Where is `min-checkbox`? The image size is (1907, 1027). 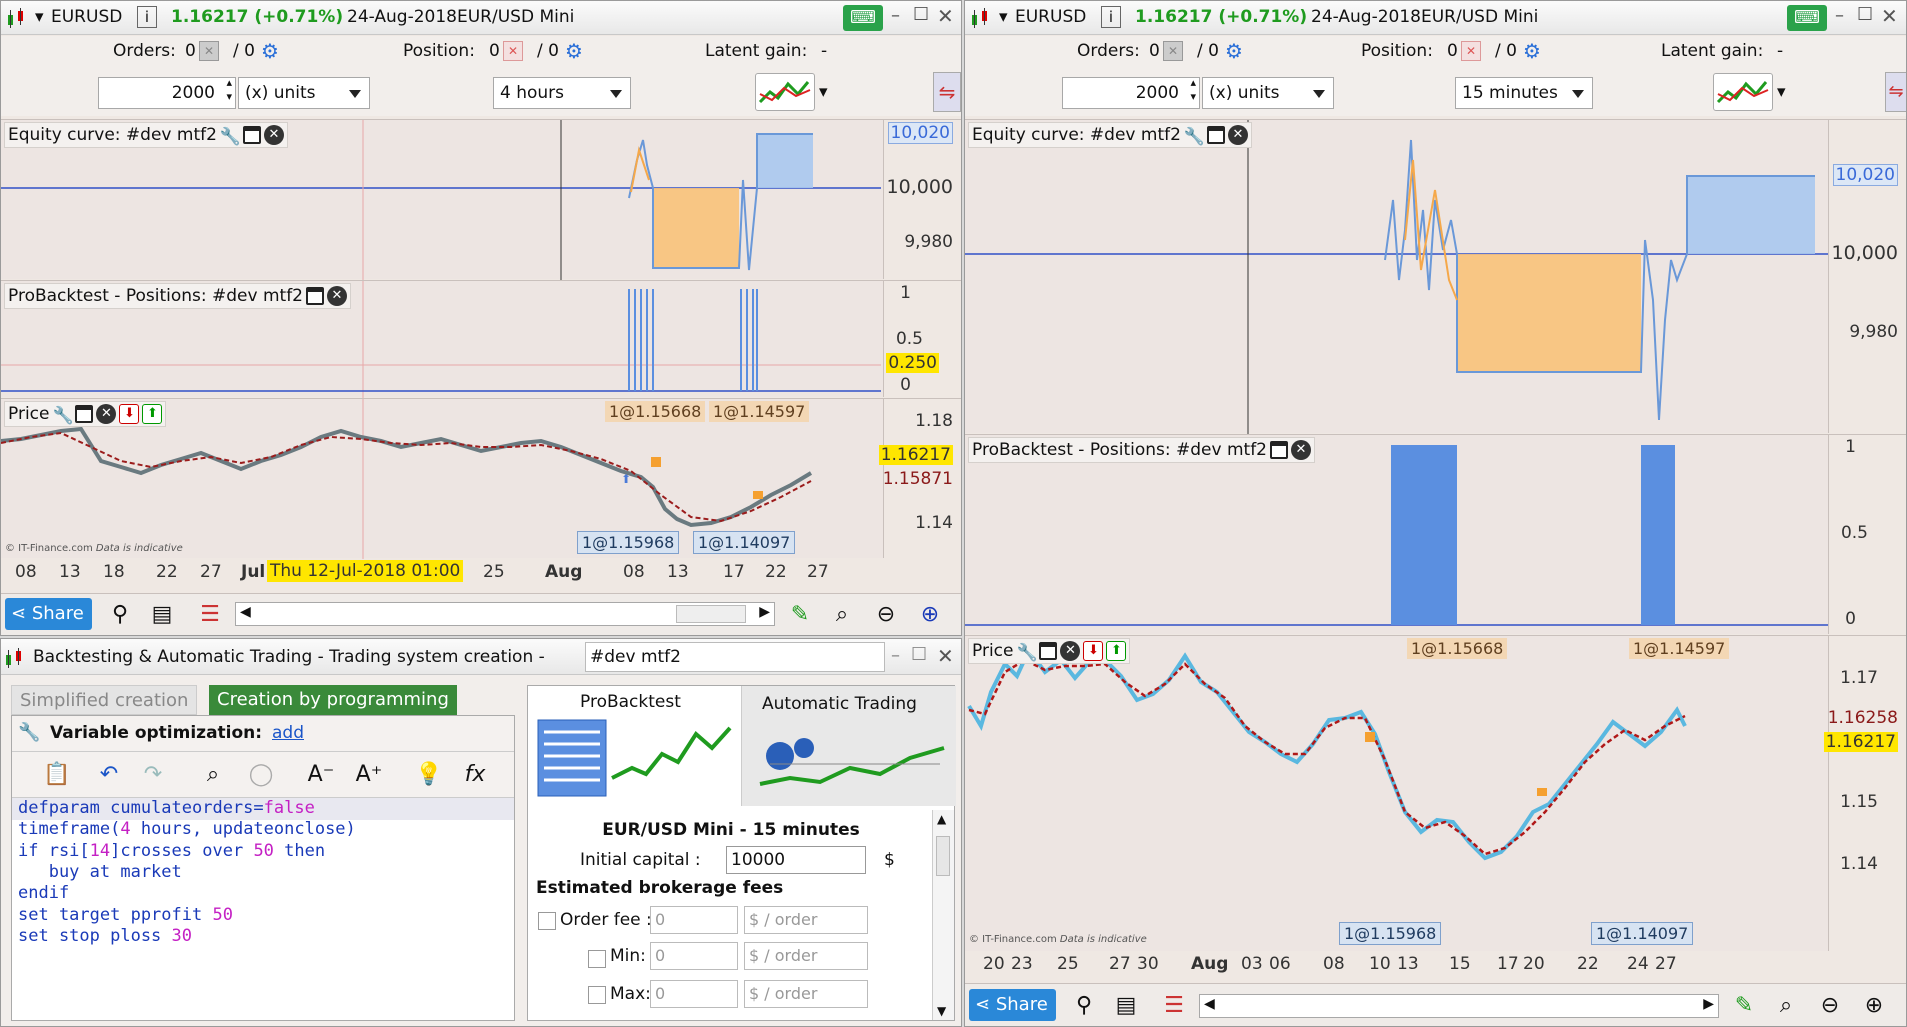
min-checkbox is located at coordinates (597, 959).